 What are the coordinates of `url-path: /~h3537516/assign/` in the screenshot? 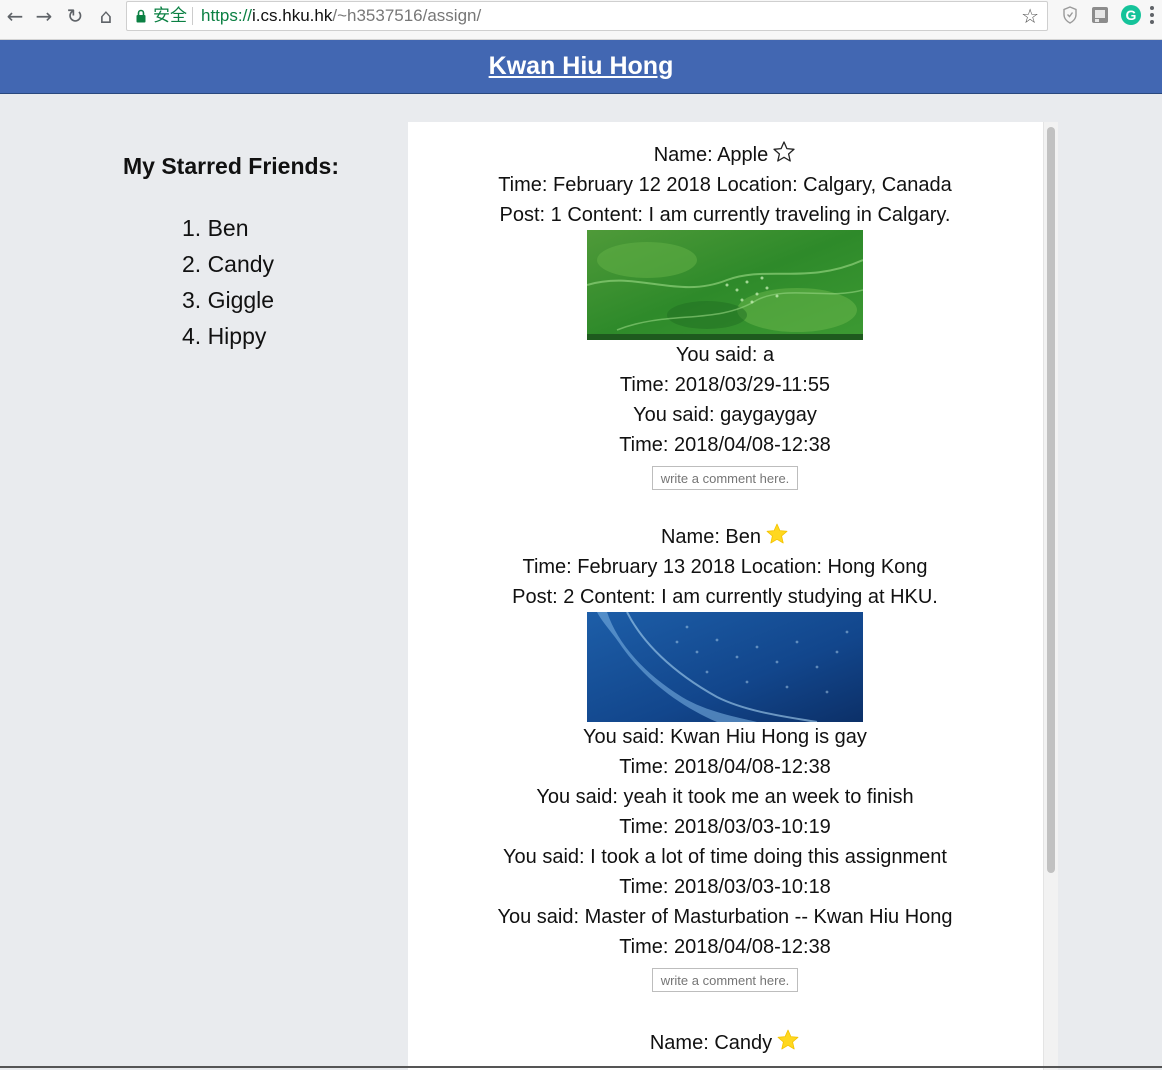 It's located at (407, 15).